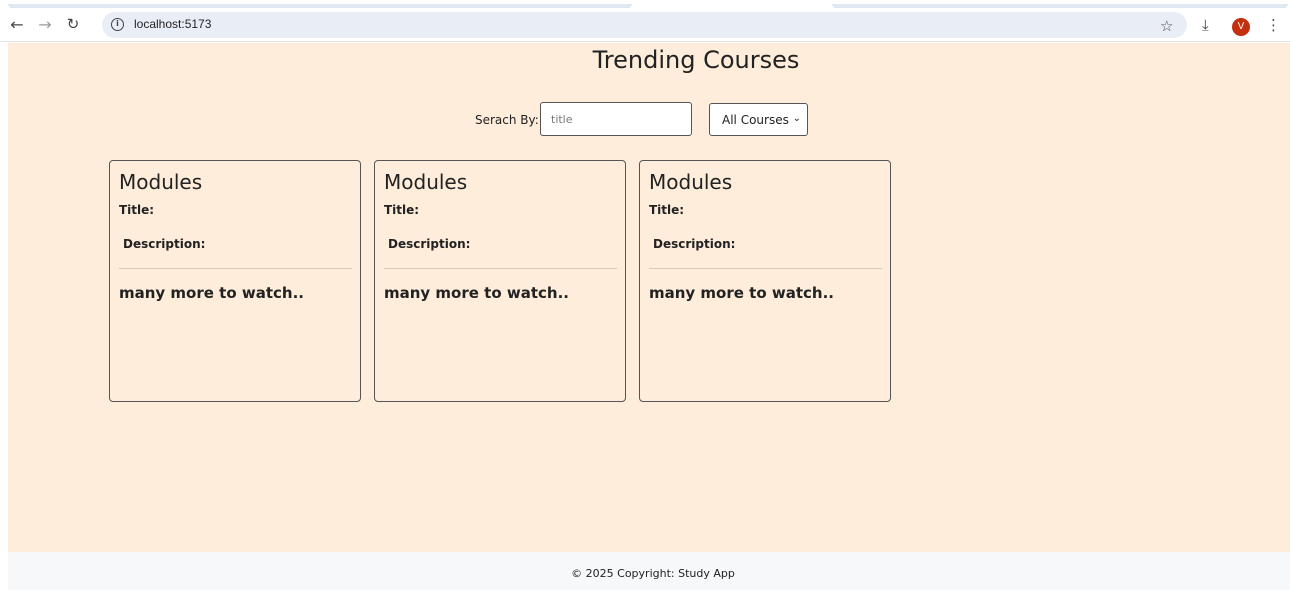 The width and height of the screenshot is (1290, 590). Describe the element at coordinates (45, 24) in the screenshot. I see `arrow-right-icon: →` at that location.